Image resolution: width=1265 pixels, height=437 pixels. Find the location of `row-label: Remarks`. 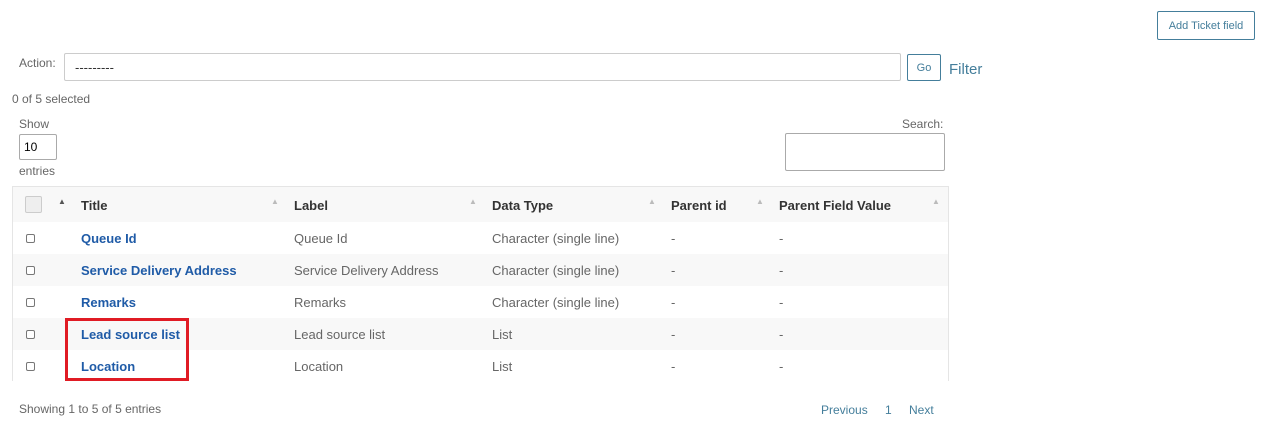

row-label: Remarks is located at coordinates (320, 302).